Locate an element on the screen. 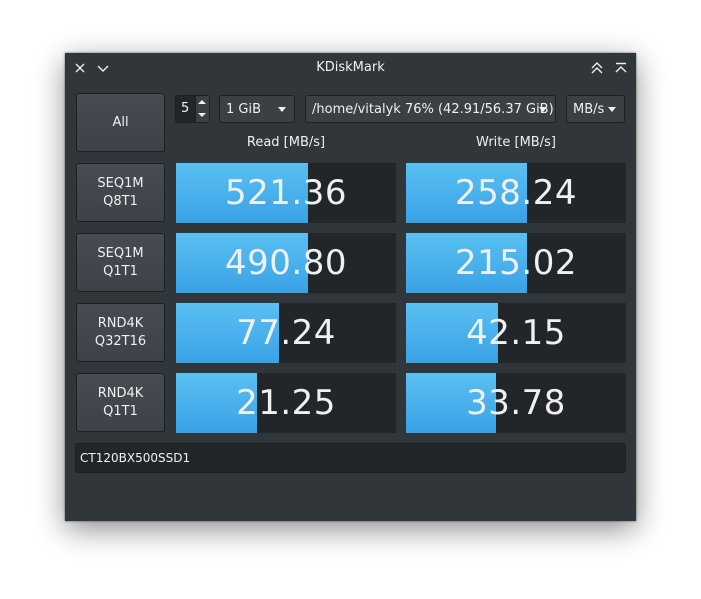  unit-value: MB/s is located at coordinates (589, 109).